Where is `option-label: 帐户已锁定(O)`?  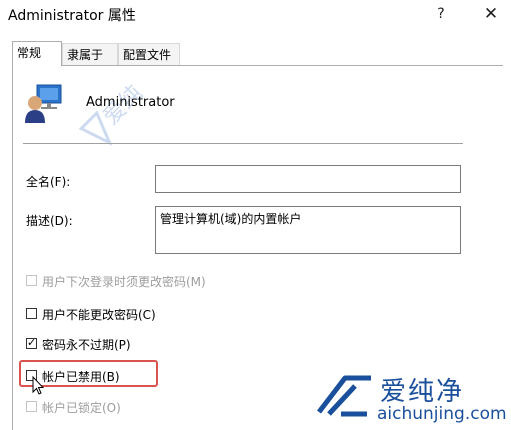 option-label: 帐户已锁定(O) is located at coordinates (81, 408).